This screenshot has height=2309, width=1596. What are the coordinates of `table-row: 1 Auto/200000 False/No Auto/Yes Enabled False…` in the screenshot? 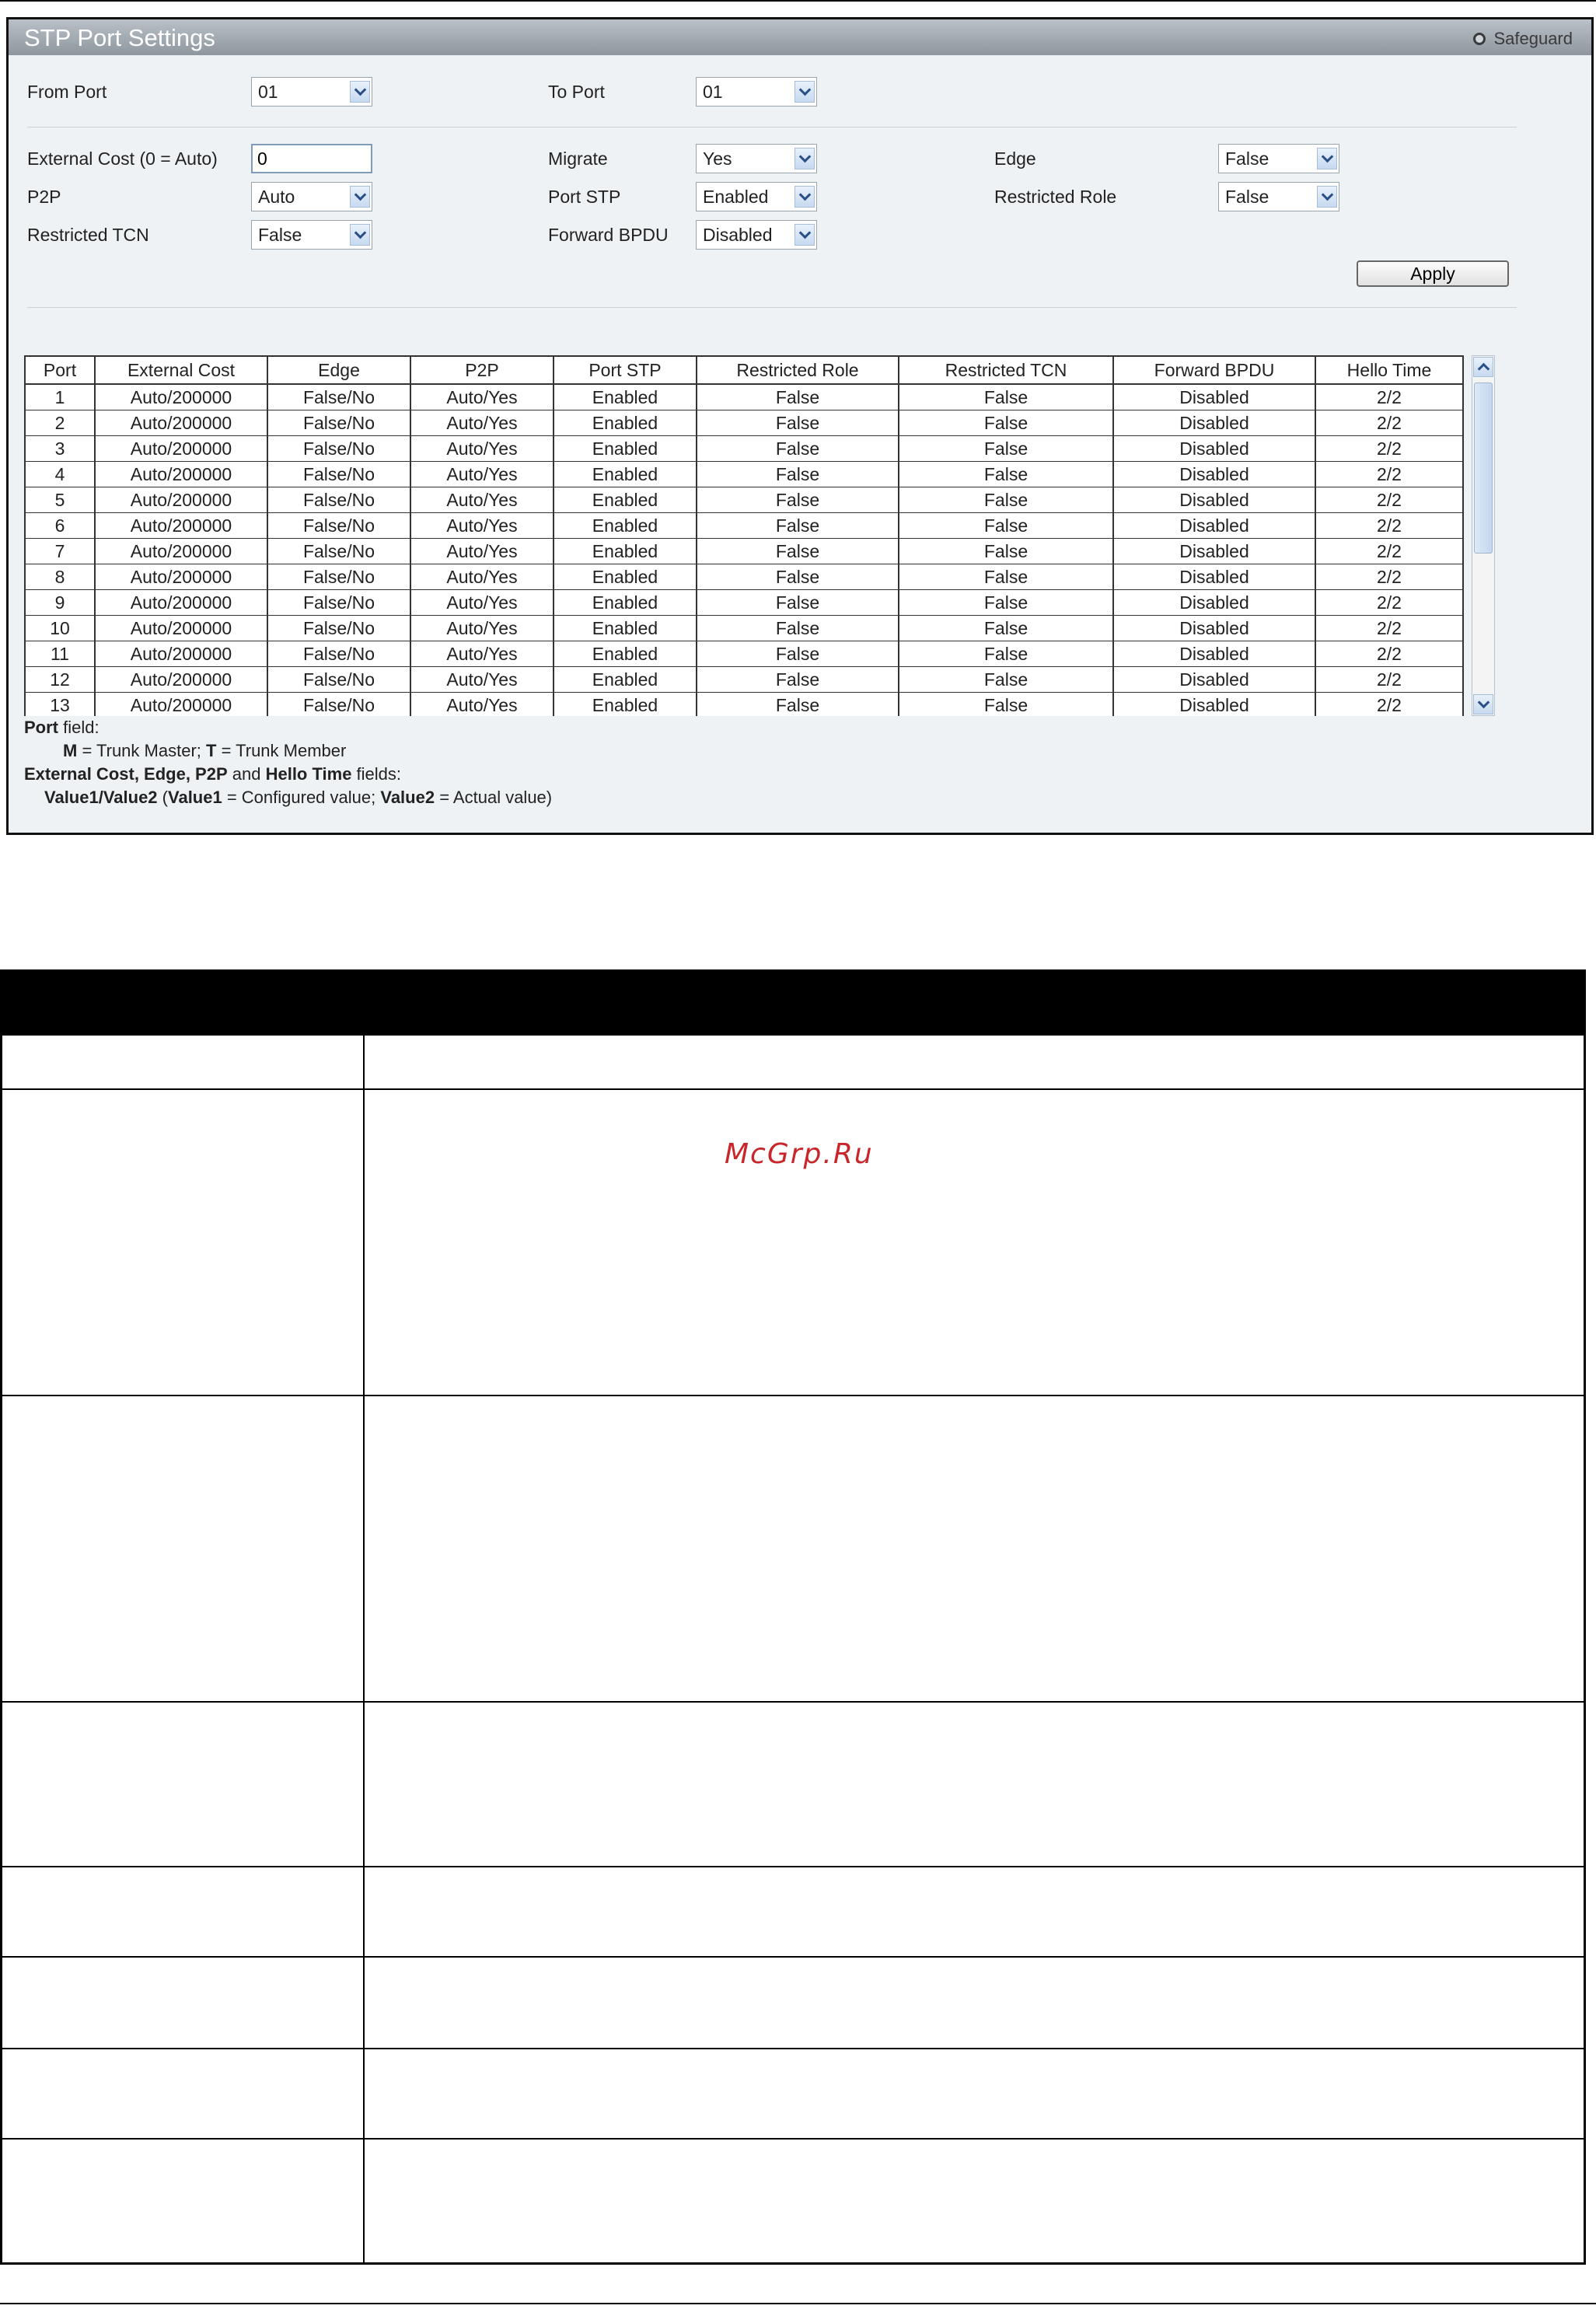 It's located at (744, 397).